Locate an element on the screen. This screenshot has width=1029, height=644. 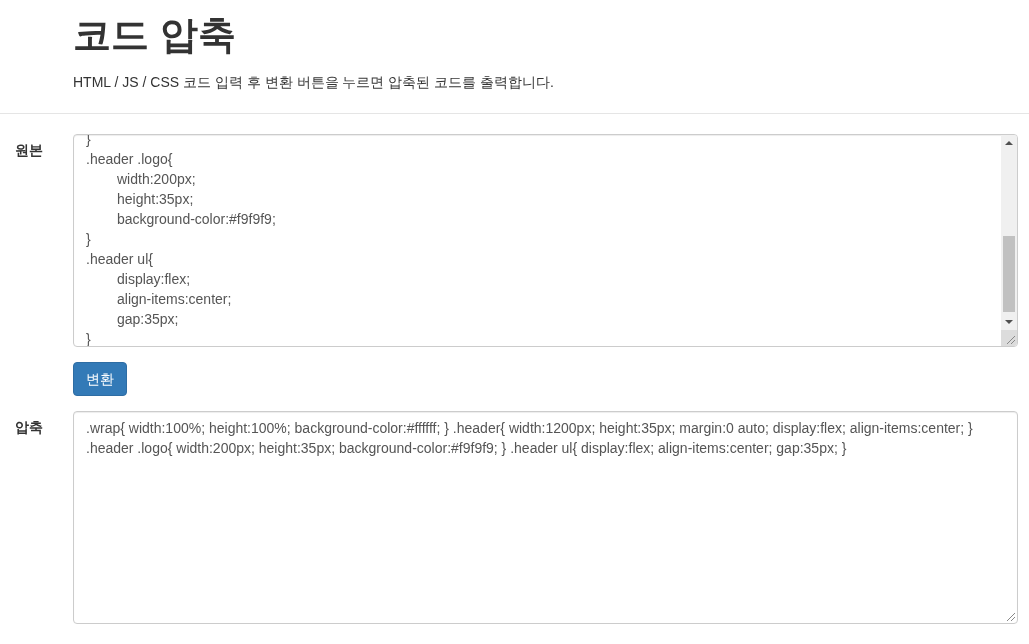
page-title: 코드 압축 is located at coordinates (155, 35).